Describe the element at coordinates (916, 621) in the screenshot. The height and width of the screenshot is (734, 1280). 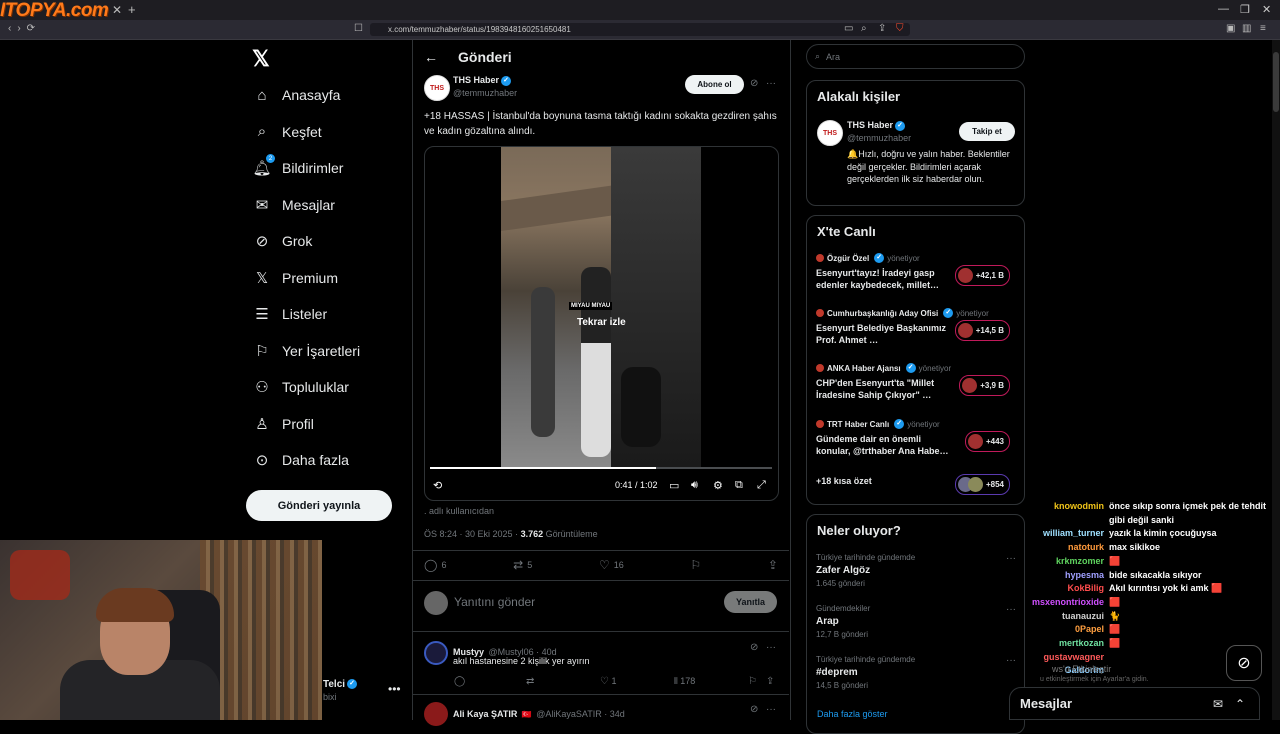
I see `trend-item: Gündemdekiler Arap 12,7 B gönderi ···` at that location.